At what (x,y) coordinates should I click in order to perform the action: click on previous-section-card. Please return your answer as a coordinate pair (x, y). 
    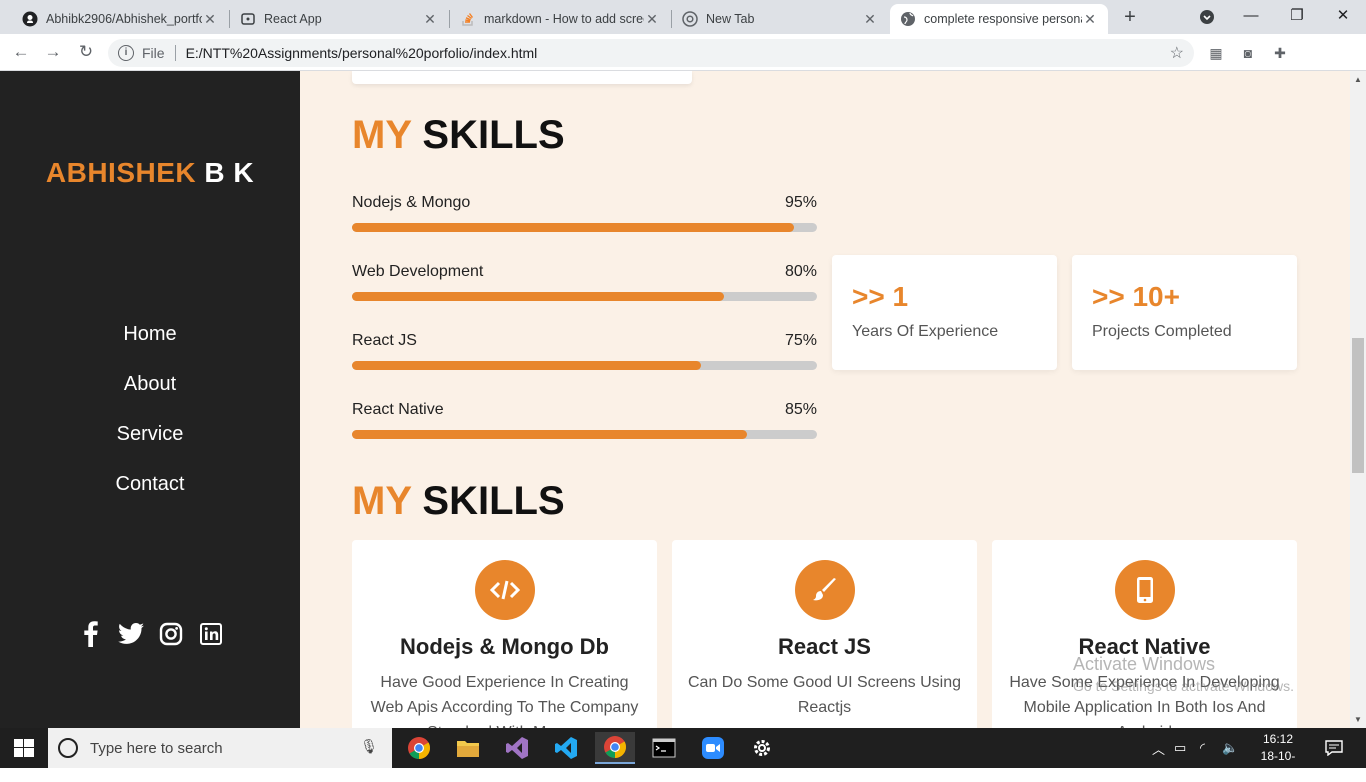
    Looking at the image, I should click on (522, 77).